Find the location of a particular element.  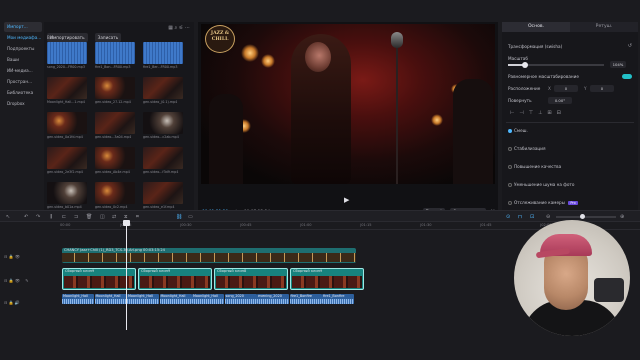

media-thumbnail: gen-video_0c2.mp4 is located at coordinates (115, 197).